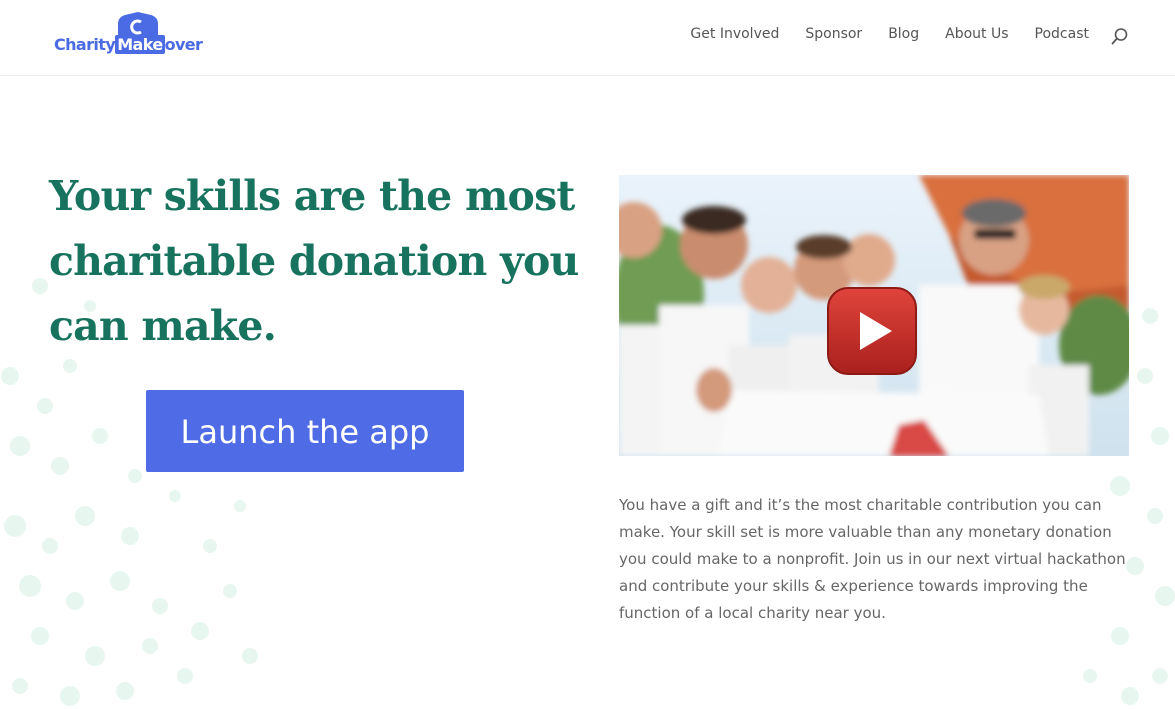 This screenshot has height=709, width=1175. I want to click on nav-podcast: Podcast, so click(1062, 34).